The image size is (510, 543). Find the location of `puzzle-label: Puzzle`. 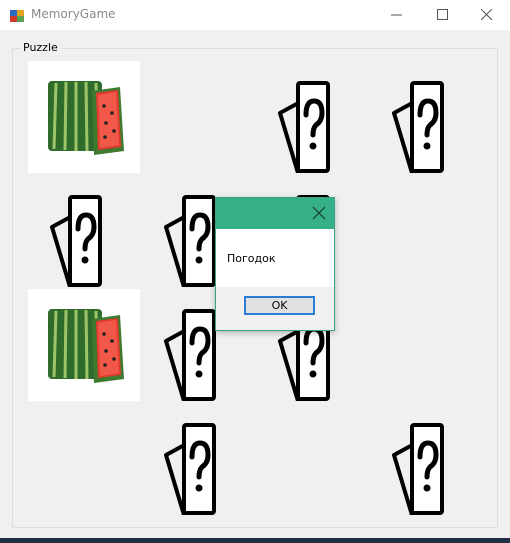

puzzle-label: Puzzle is located at coordinates (40, 47).